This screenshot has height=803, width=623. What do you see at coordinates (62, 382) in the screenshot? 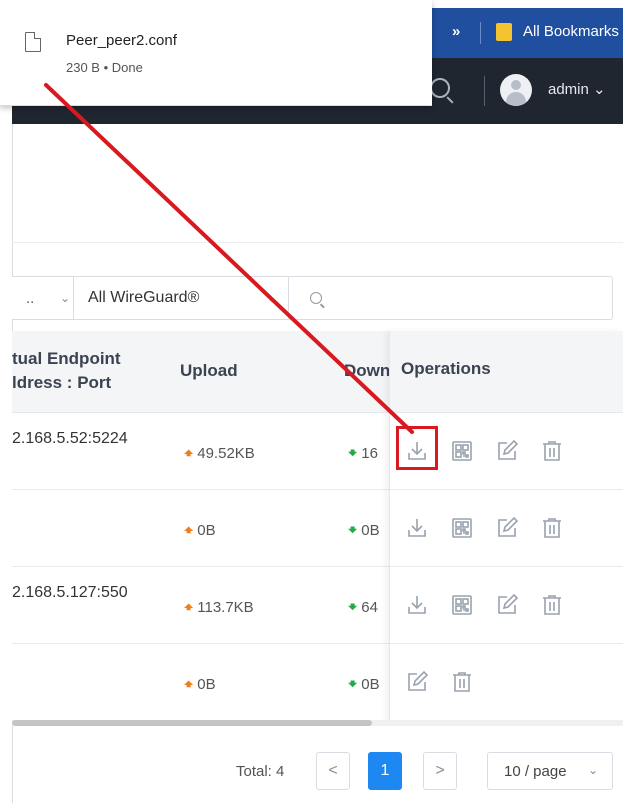
I see `column-endpoint-line2: ldress : Port` at bounding box center [62, 382].